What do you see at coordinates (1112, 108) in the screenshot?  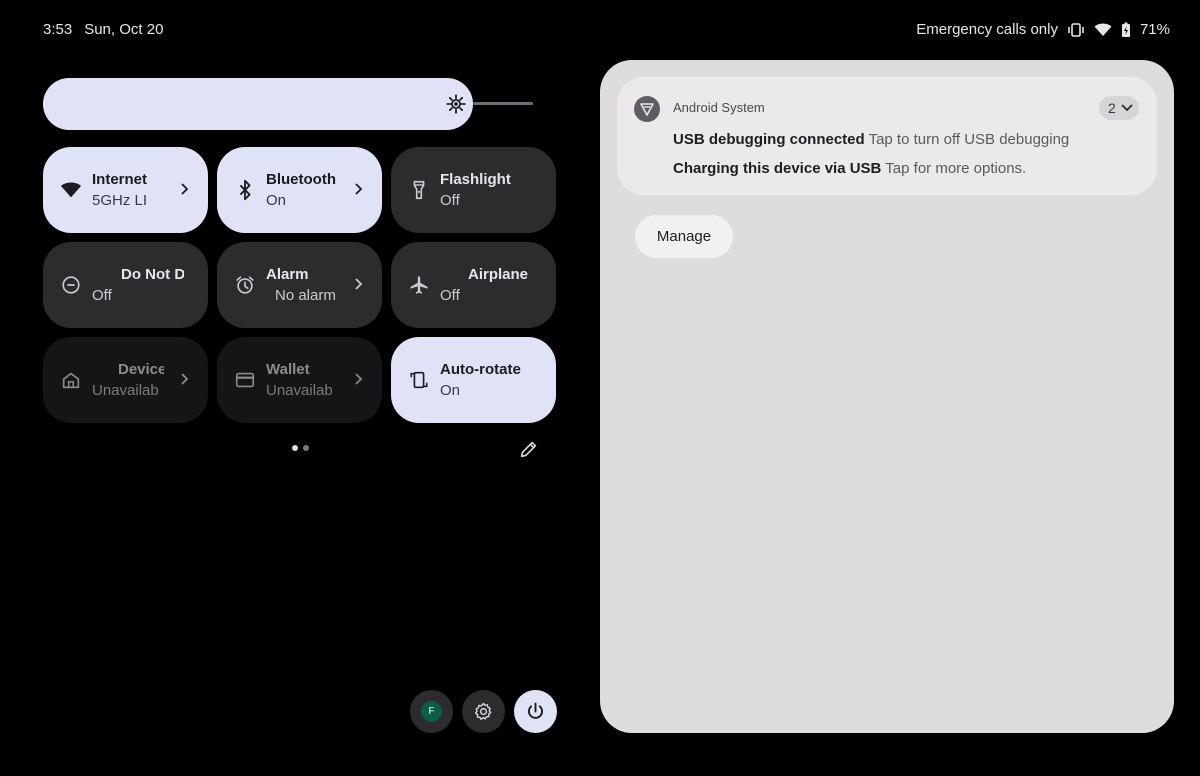 I see `notification-count: 2` at bounding box center [1112, 108].